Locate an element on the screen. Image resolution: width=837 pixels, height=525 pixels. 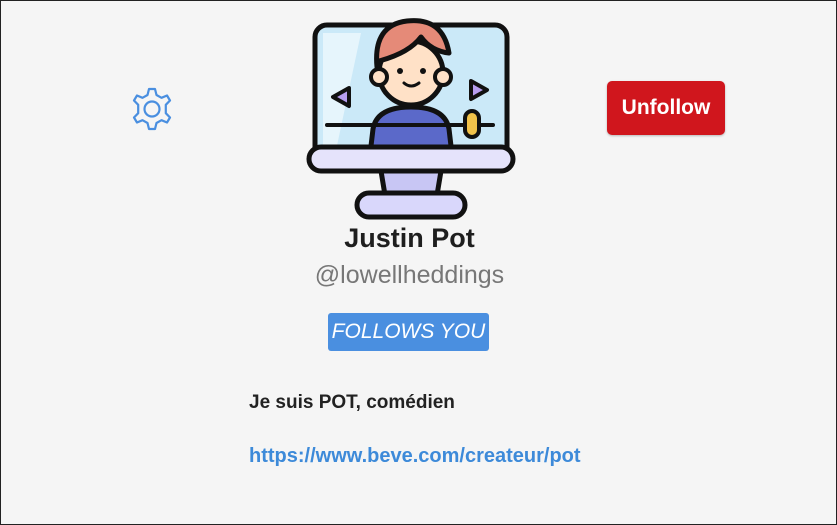
avatar is located at coordinates (411, 119).